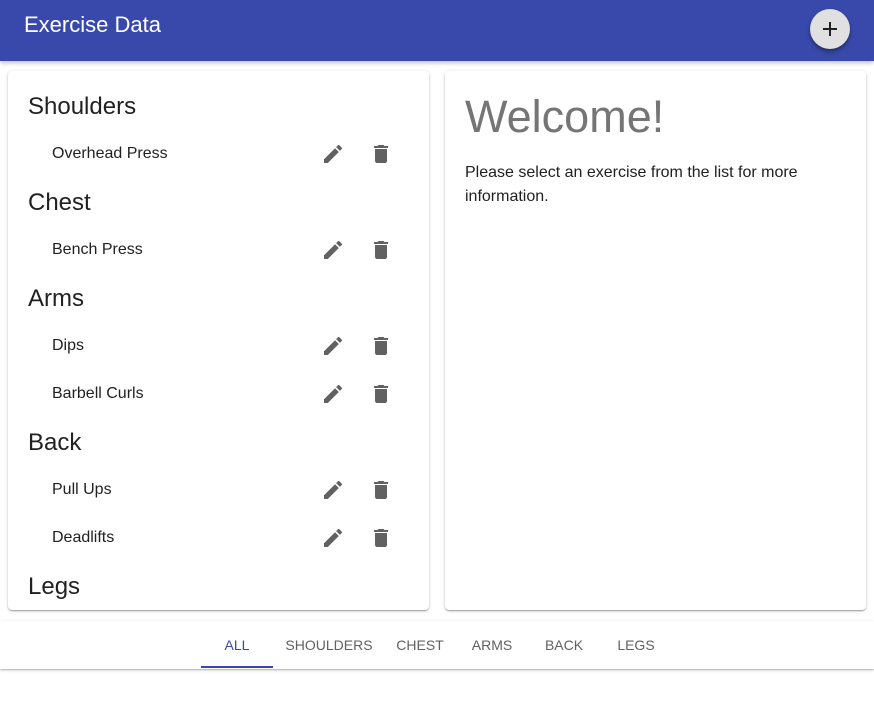 The width and height of the screenshot is (874, 724). Describe the element at coordinates (110, 153) in the screenshot. I see `exercise-label: Overhead Press` at that location.